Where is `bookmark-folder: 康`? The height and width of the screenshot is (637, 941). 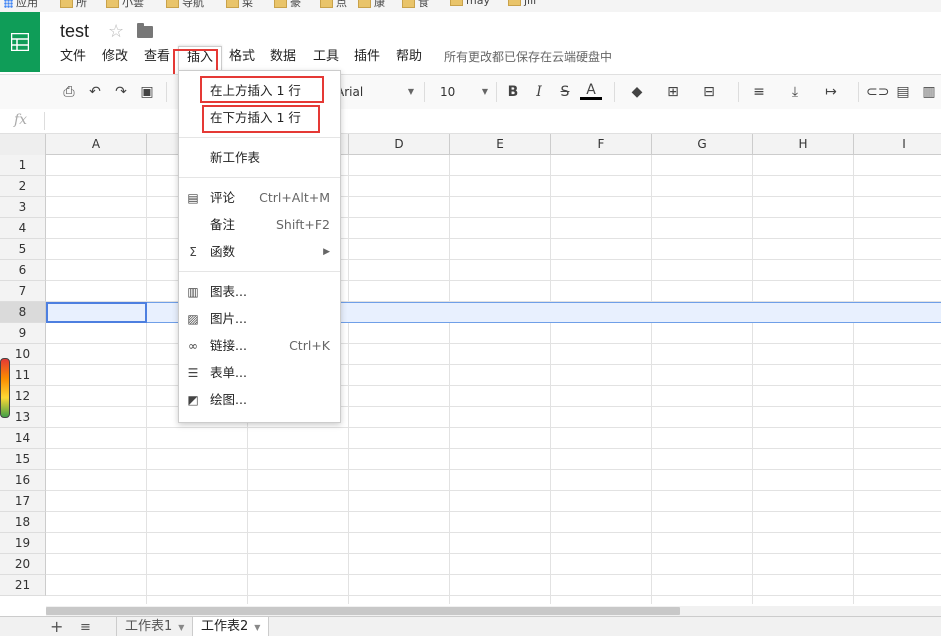
bookmark-folder: 康 is located at coordinates (371, 4).